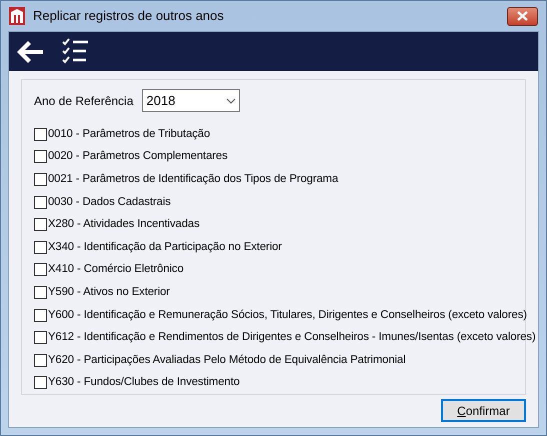 This screenshot has width=547, height=436. Describe the element at coordinates (138, 156) in the screenshot. I see `record-label: 0020 - Parâmetros Complementares` at that location.